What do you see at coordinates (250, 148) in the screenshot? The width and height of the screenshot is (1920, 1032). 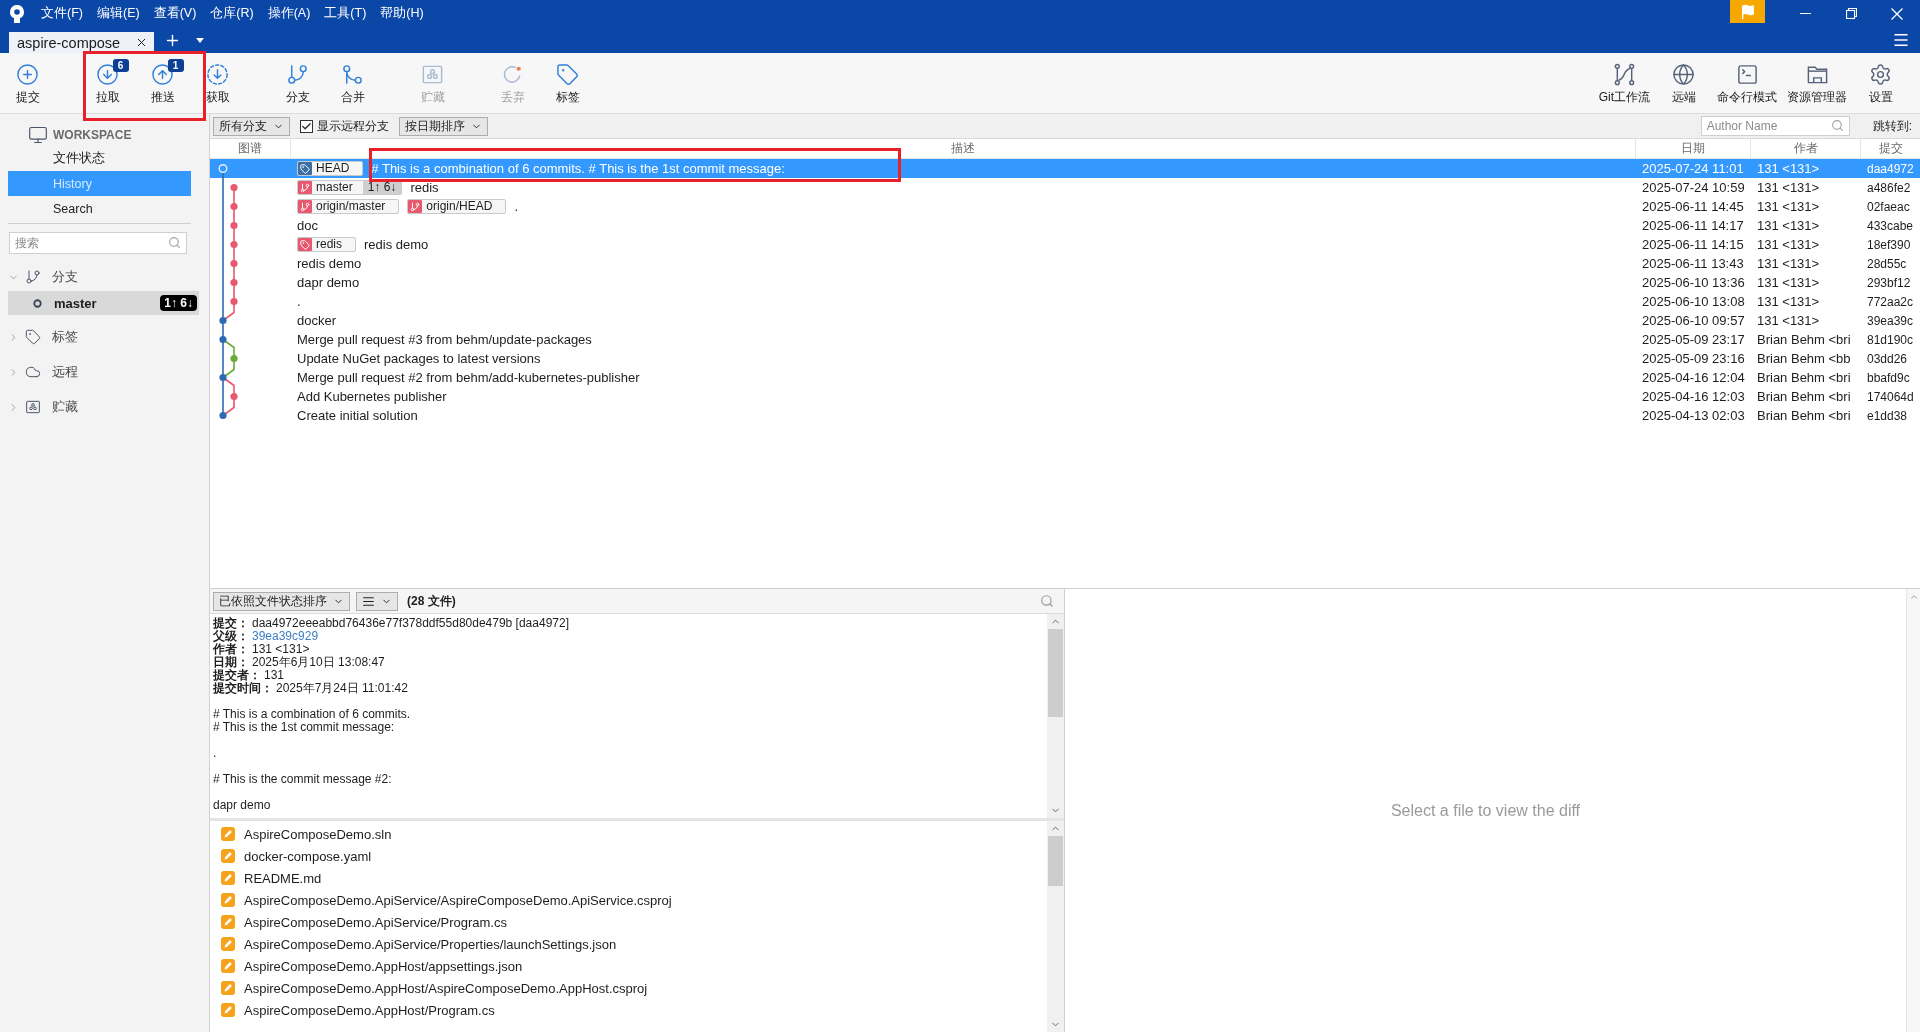 I see `column-header: 图谱` at bounding box center [250, 148].